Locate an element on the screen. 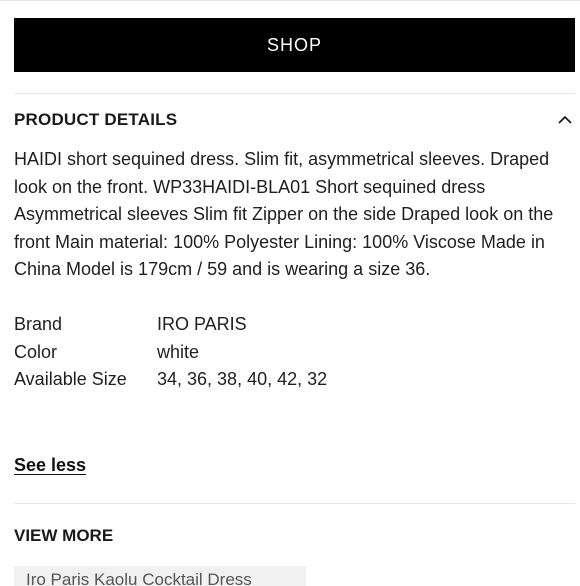 The width and height of the screenshot is (580, 586). spec-row-color: Color white is located at coordinates (294, 353).